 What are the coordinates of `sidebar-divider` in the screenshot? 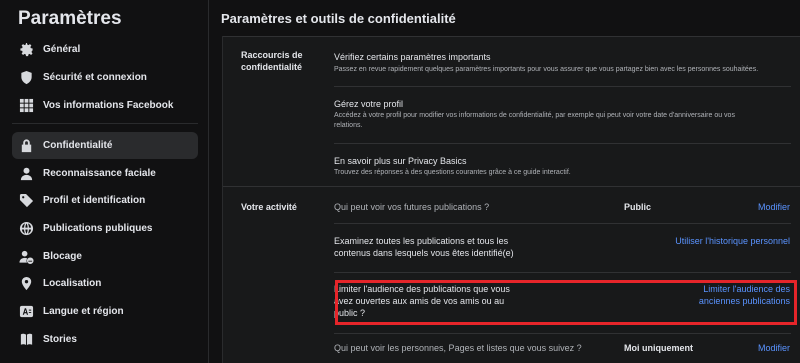 It's located at (105, 123).